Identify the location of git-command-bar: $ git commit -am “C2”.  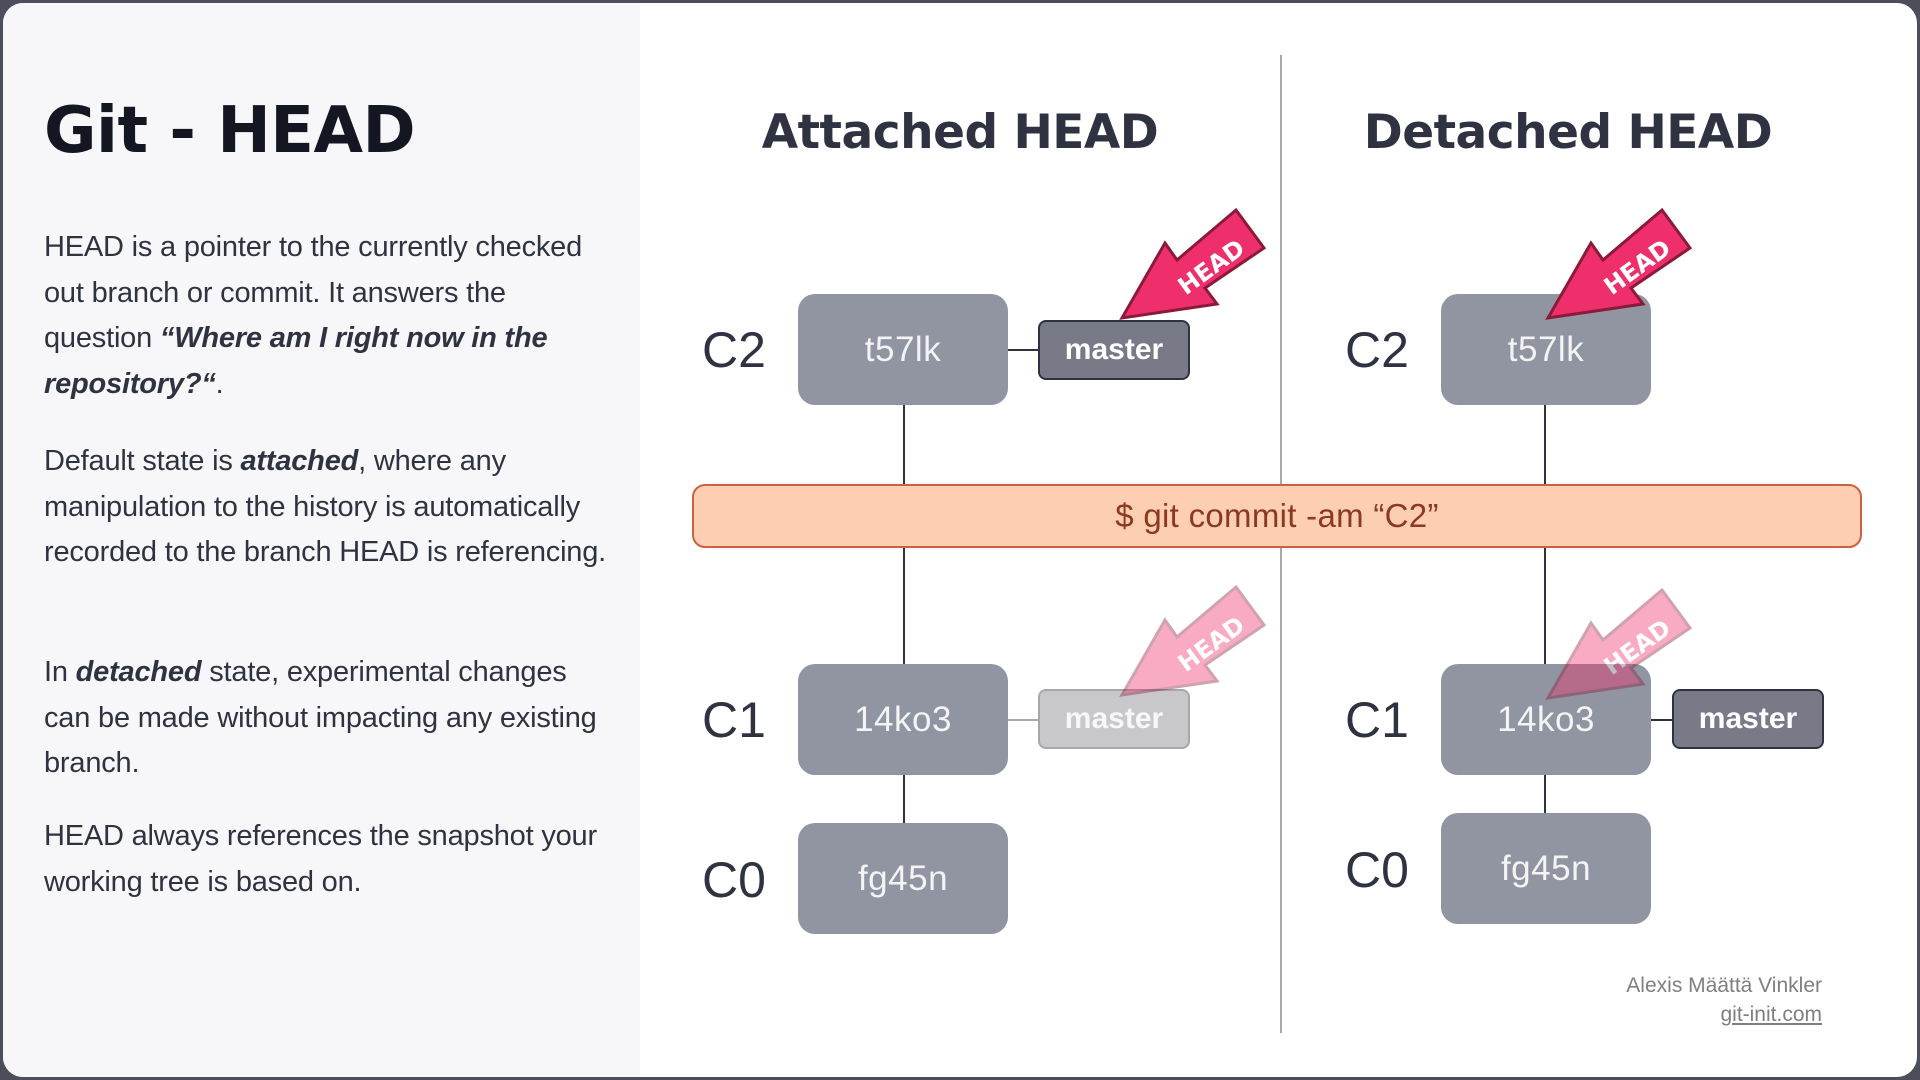
(1277, 516).